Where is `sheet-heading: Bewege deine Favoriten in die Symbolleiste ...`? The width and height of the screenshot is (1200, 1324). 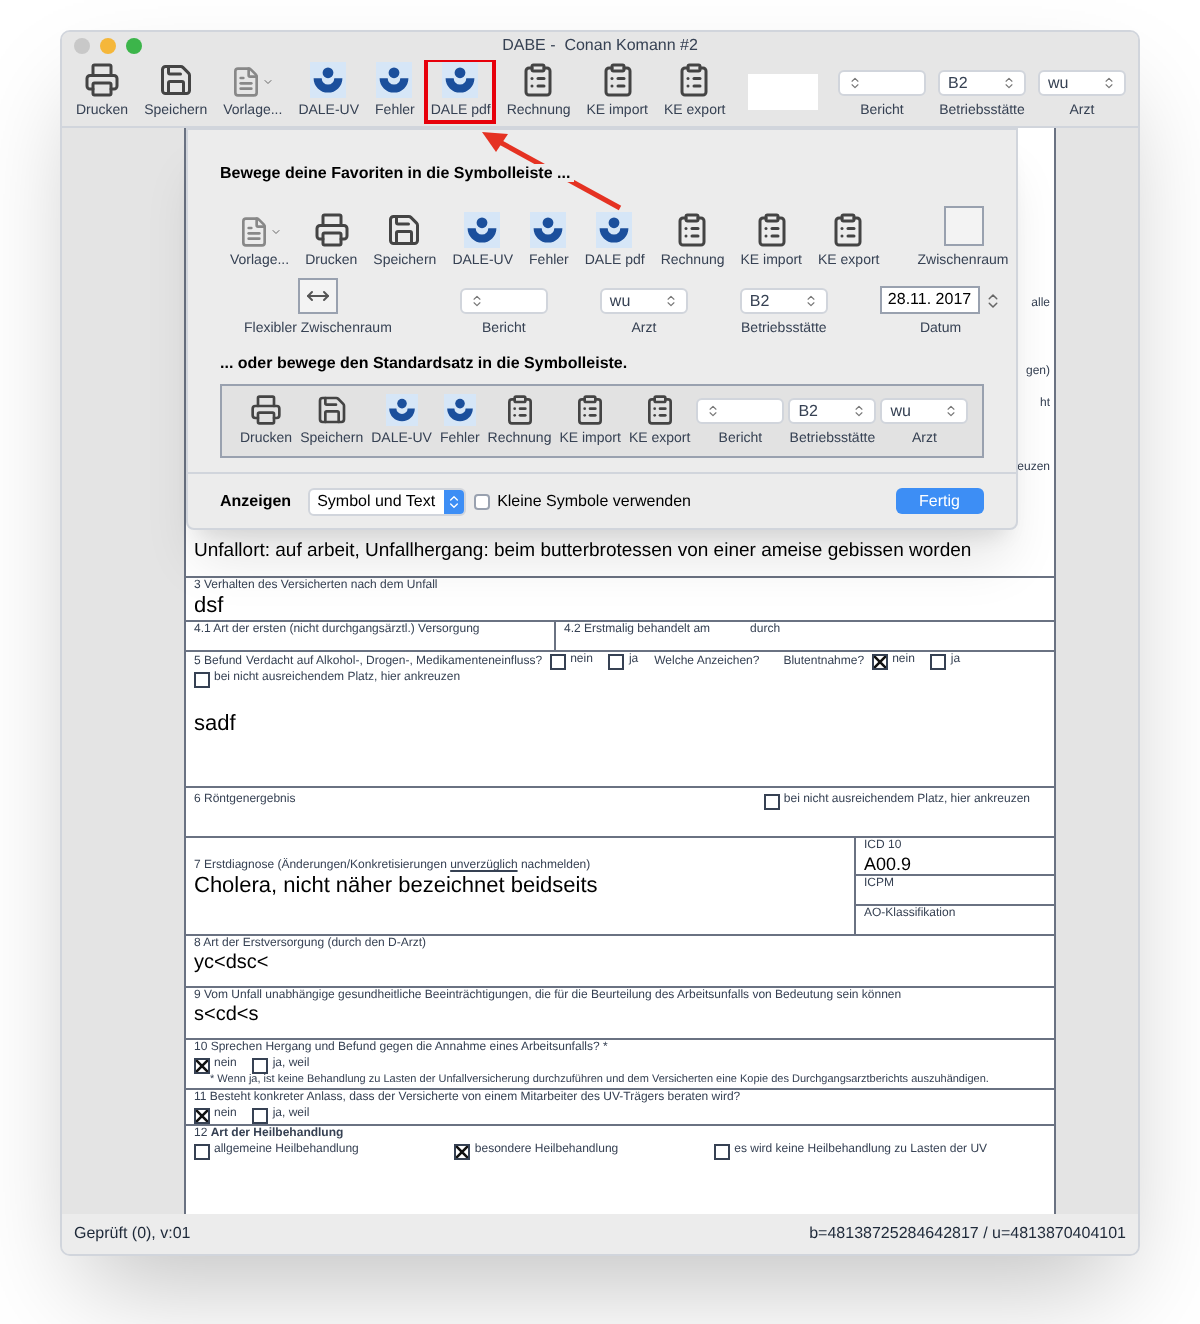
sheet-heading: Bewege deine Favoriten in die Symbolleiste ... is located at coordinates (397, 173).